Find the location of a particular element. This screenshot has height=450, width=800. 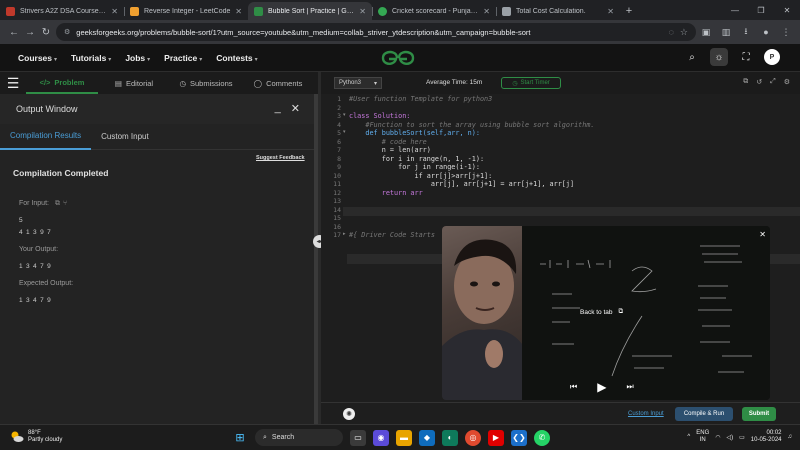

menu-courses: Courses ▾ is located at coordinates (37, 58).